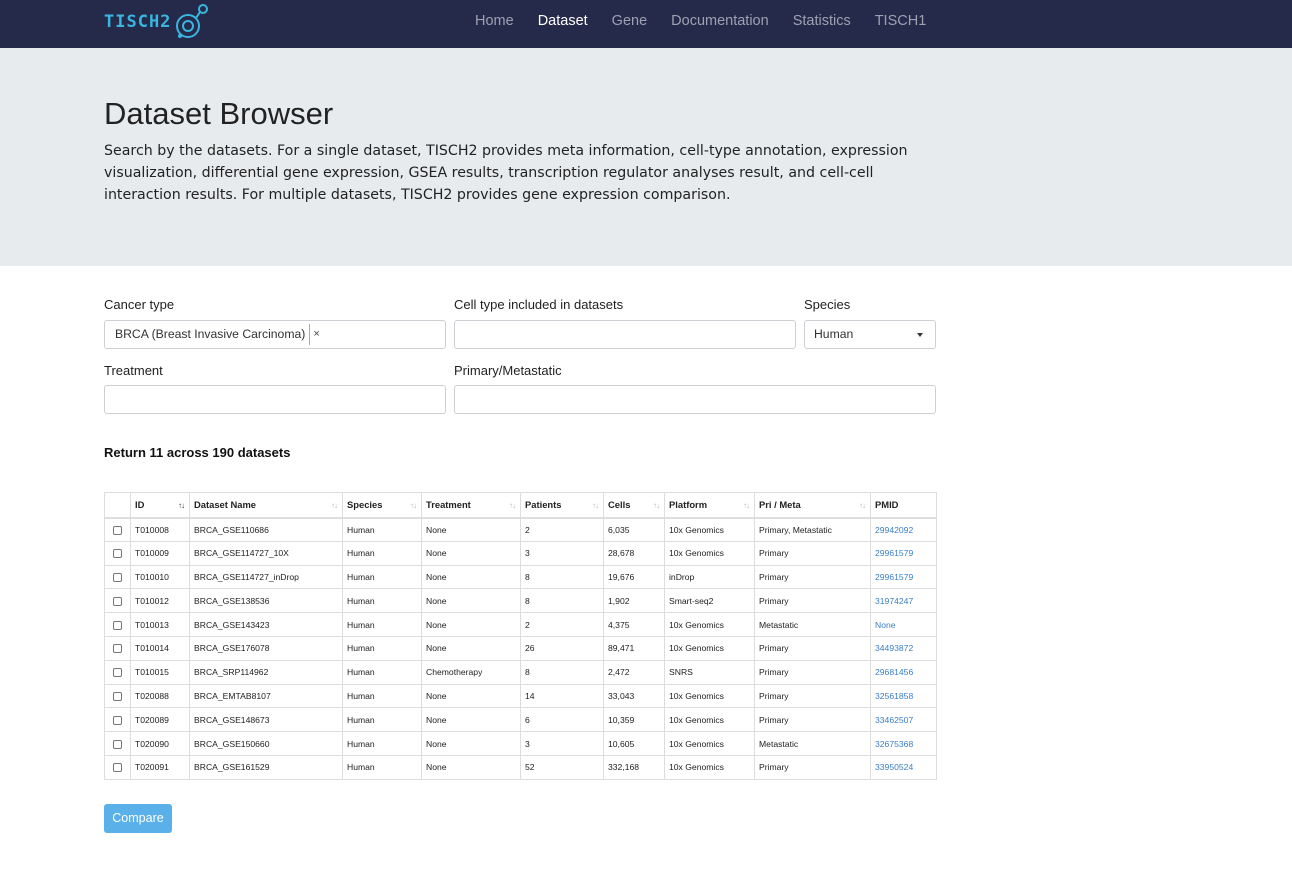 This screenshot has height=883, width=1292. I want to click on nav-statistics: Statistics, so click(822, 24).